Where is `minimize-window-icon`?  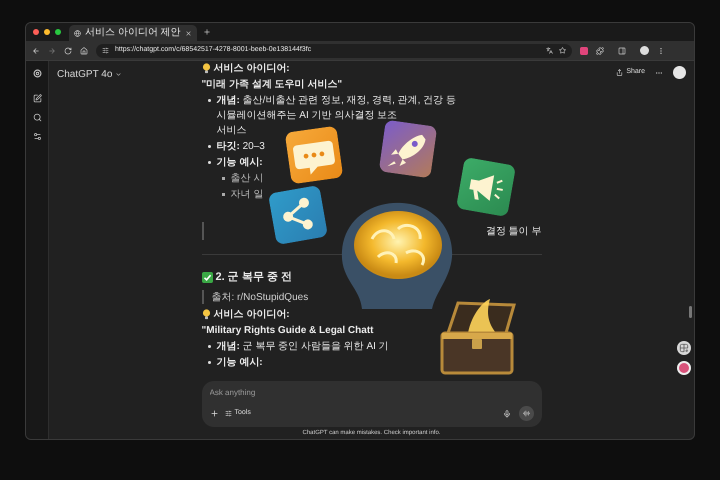 minimize-window-icon is located at coordinates (47, 32).